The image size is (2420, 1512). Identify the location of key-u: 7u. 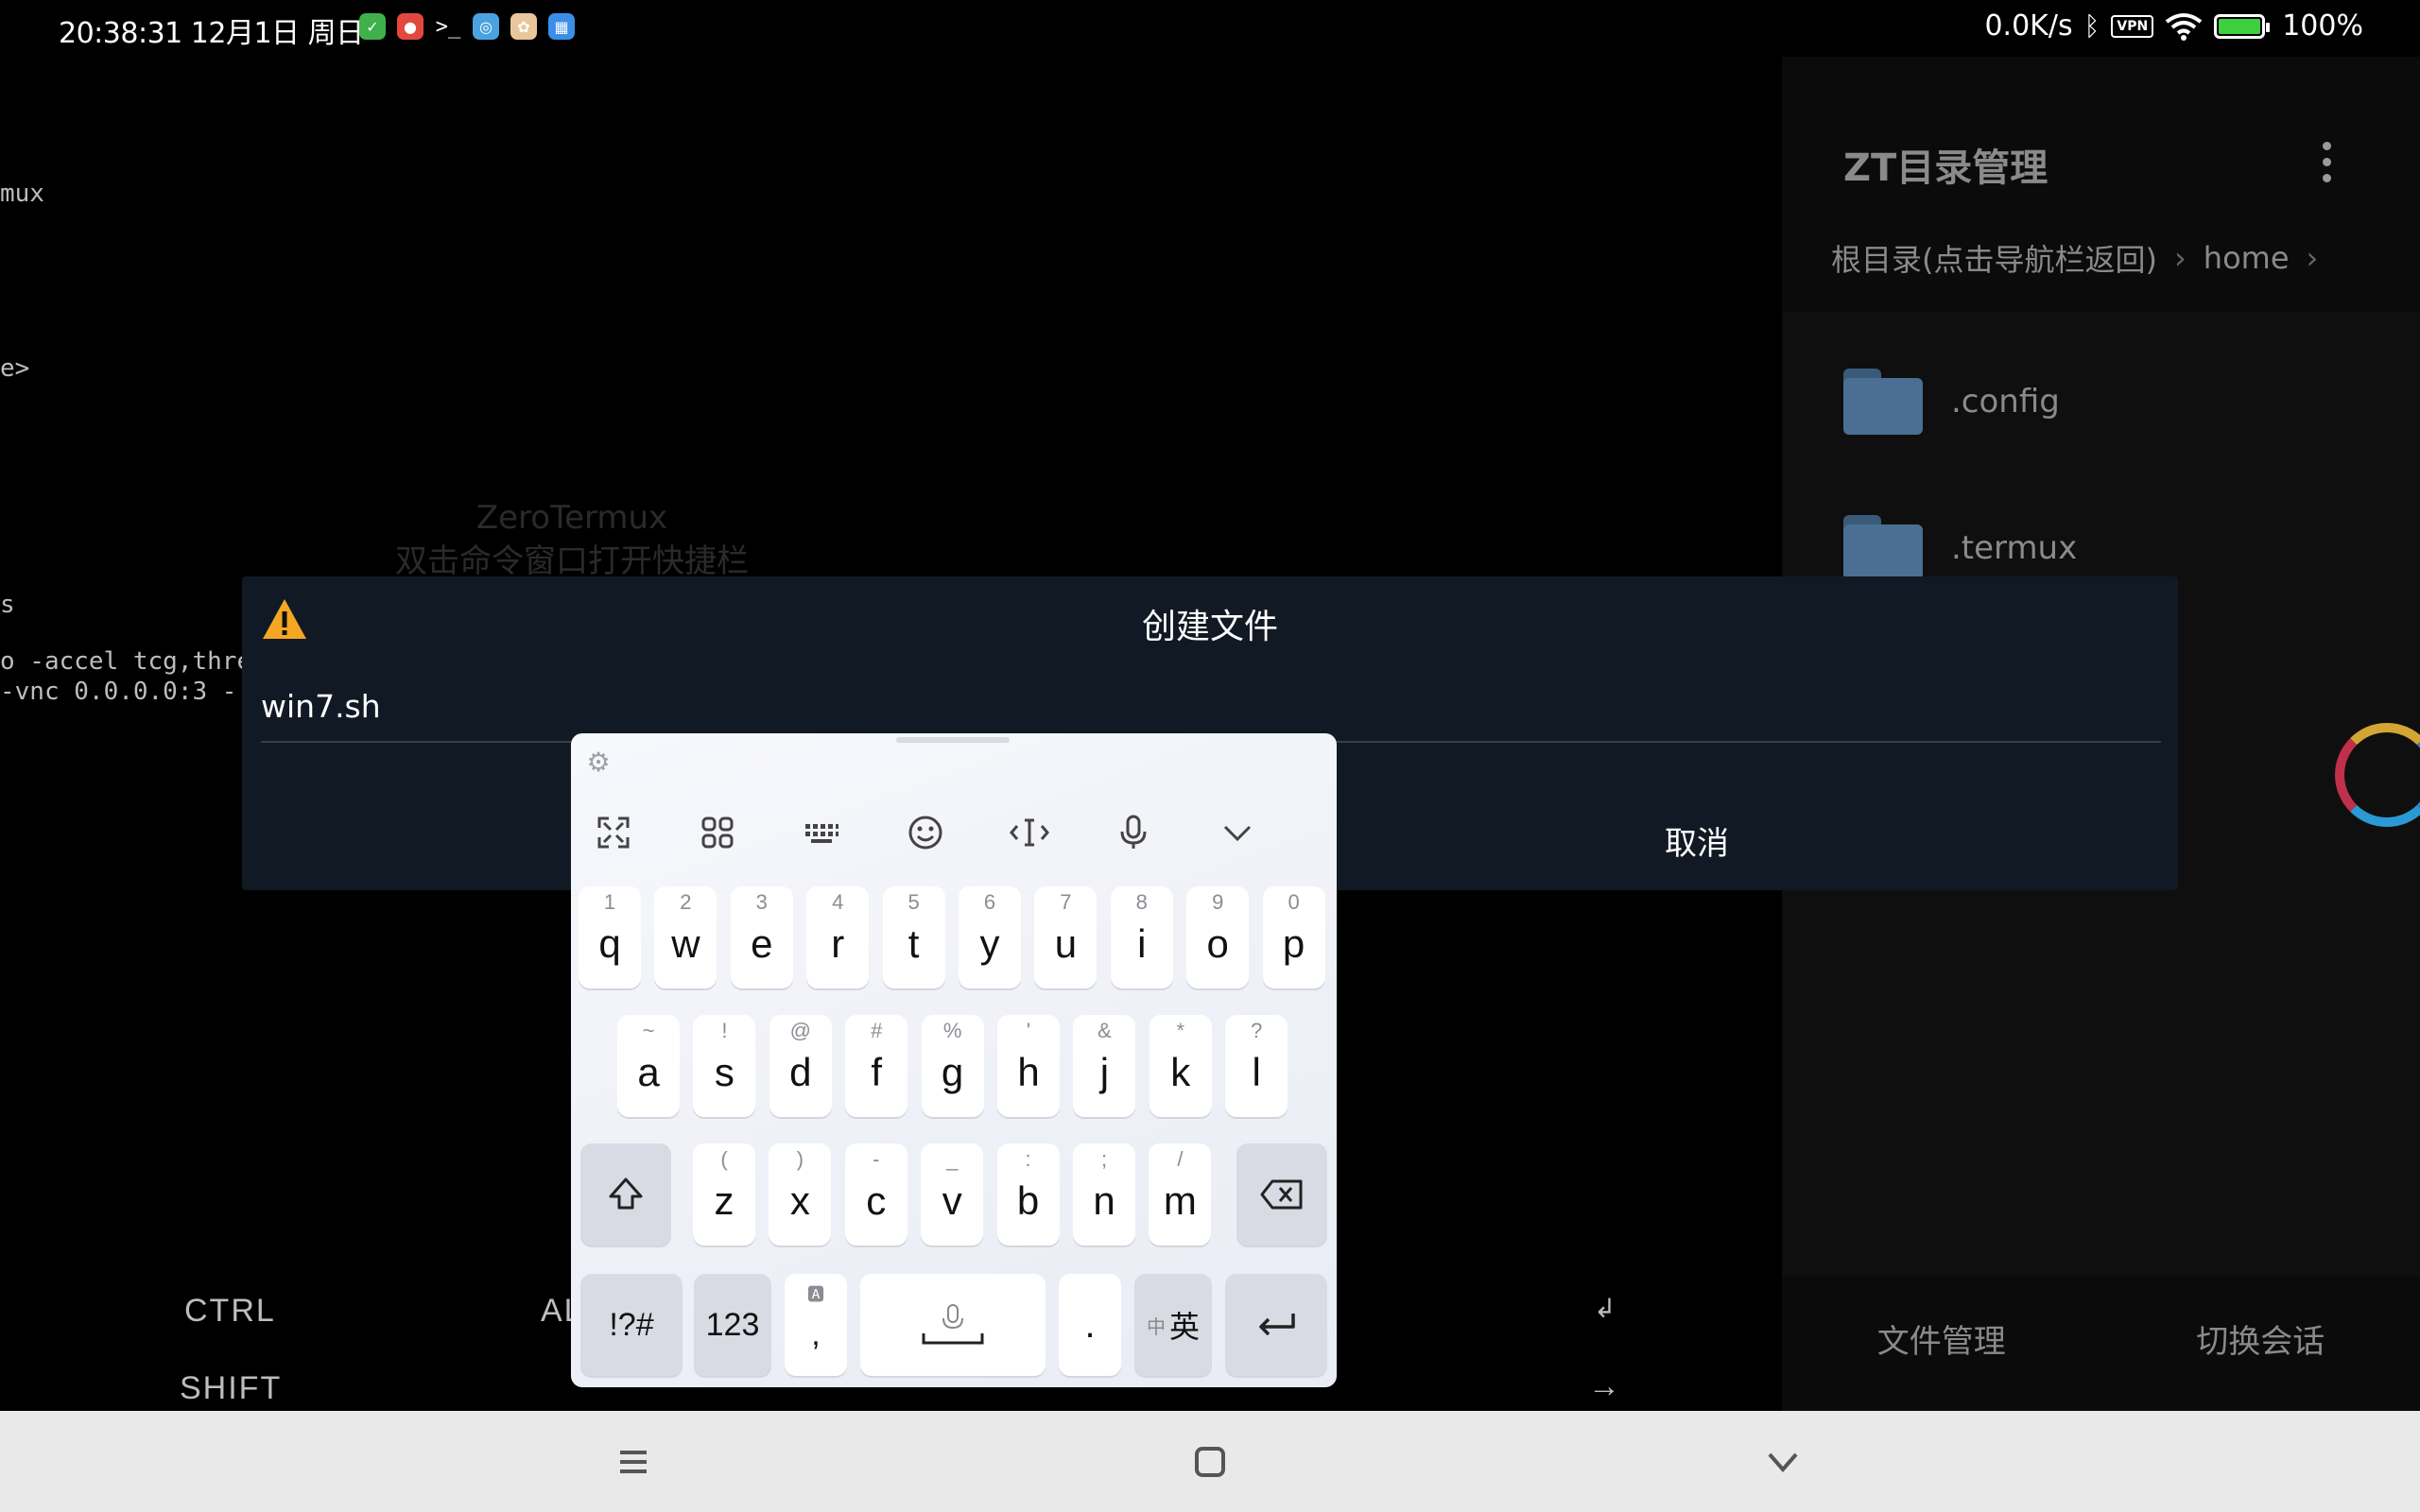
(1066, 937).